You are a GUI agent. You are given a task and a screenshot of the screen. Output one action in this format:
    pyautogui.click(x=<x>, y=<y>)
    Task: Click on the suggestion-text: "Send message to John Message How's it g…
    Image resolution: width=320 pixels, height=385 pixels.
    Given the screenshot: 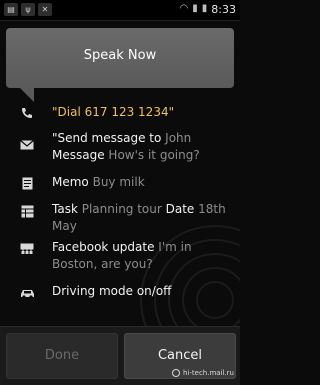 What is the action you would take?
    pyautogui.click(x=126, y=146)
    